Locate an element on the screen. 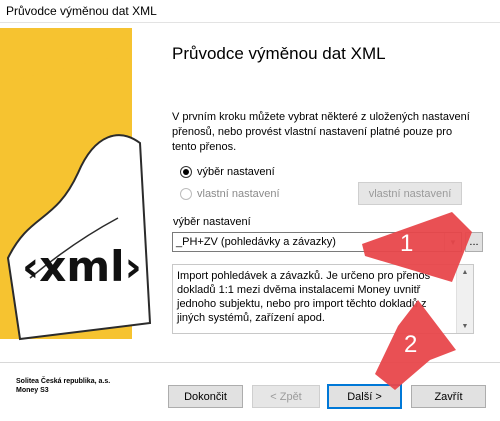 The width and height of the screenshot is (500, 421). radio-custom-setting: vlastní nastavení is located at coordinates (230, 194).